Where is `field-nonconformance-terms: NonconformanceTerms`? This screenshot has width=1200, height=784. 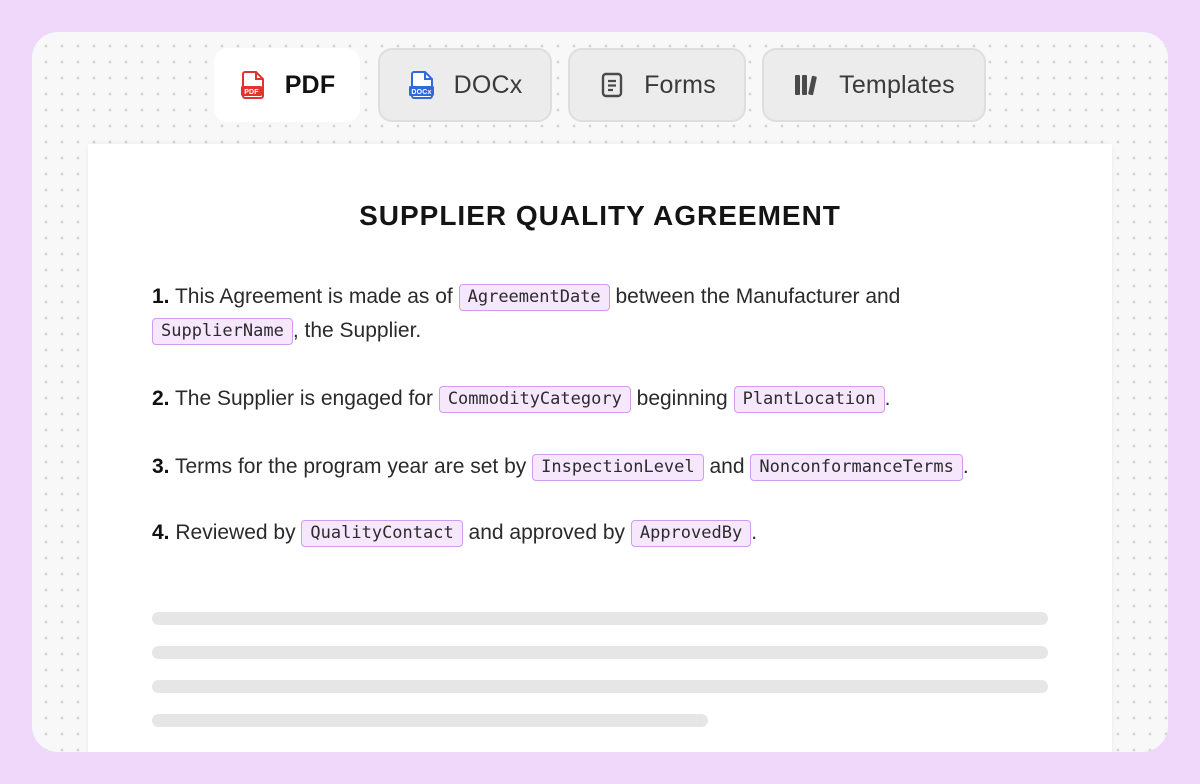
field-nonconformance-terms: NonconformanceTerms is located at coordinates (856, 467).